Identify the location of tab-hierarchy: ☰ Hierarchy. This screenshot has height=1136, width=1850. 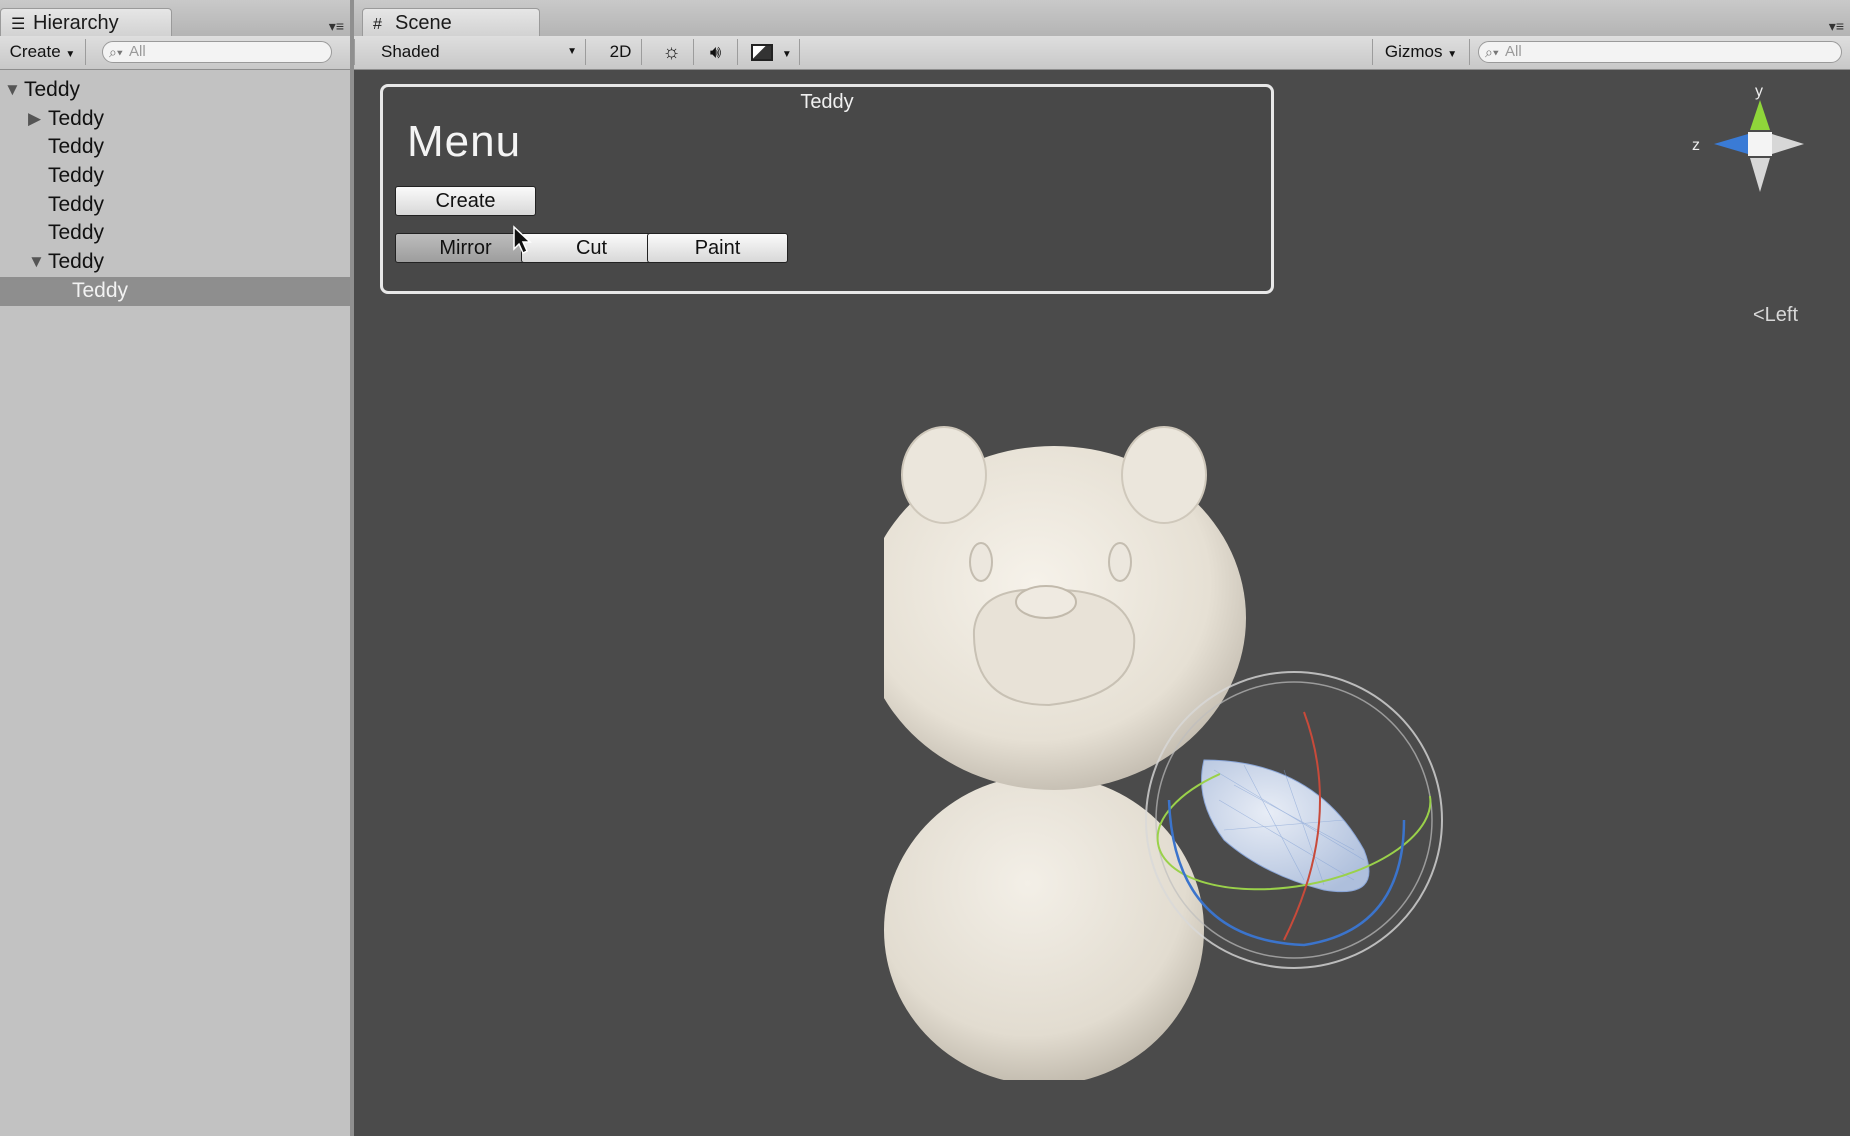
(86, 22).